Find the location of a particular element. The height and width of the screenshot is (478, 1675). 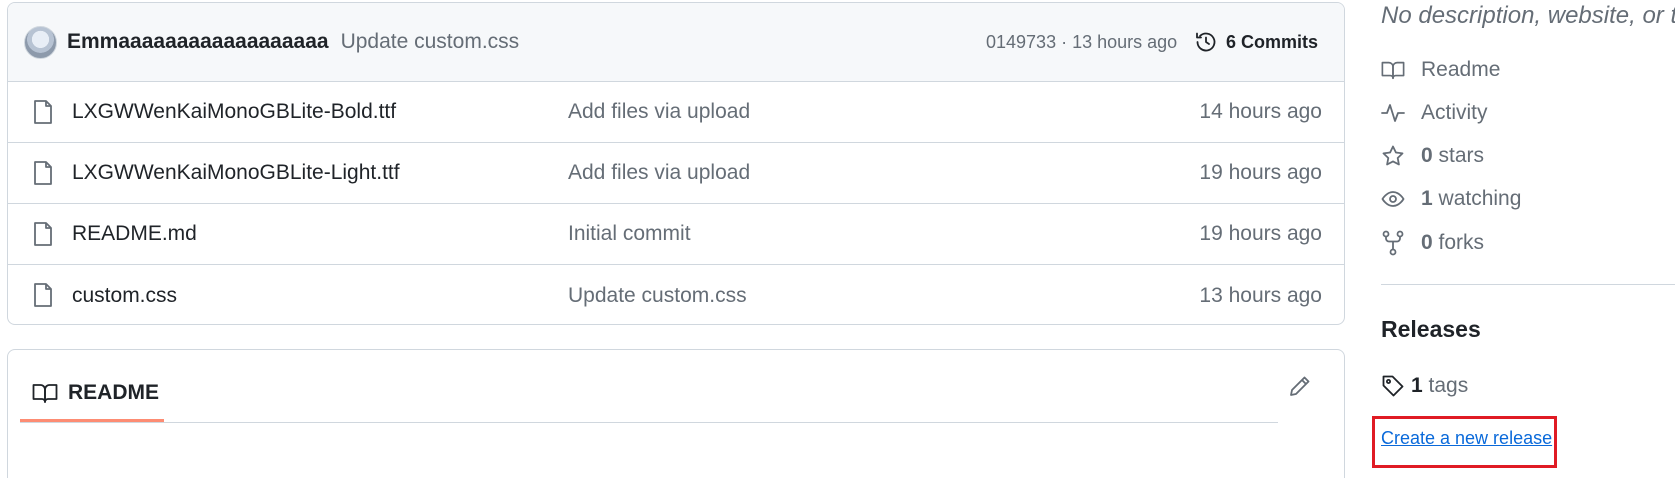

eye-icon is located at coordinates (1393, 199).